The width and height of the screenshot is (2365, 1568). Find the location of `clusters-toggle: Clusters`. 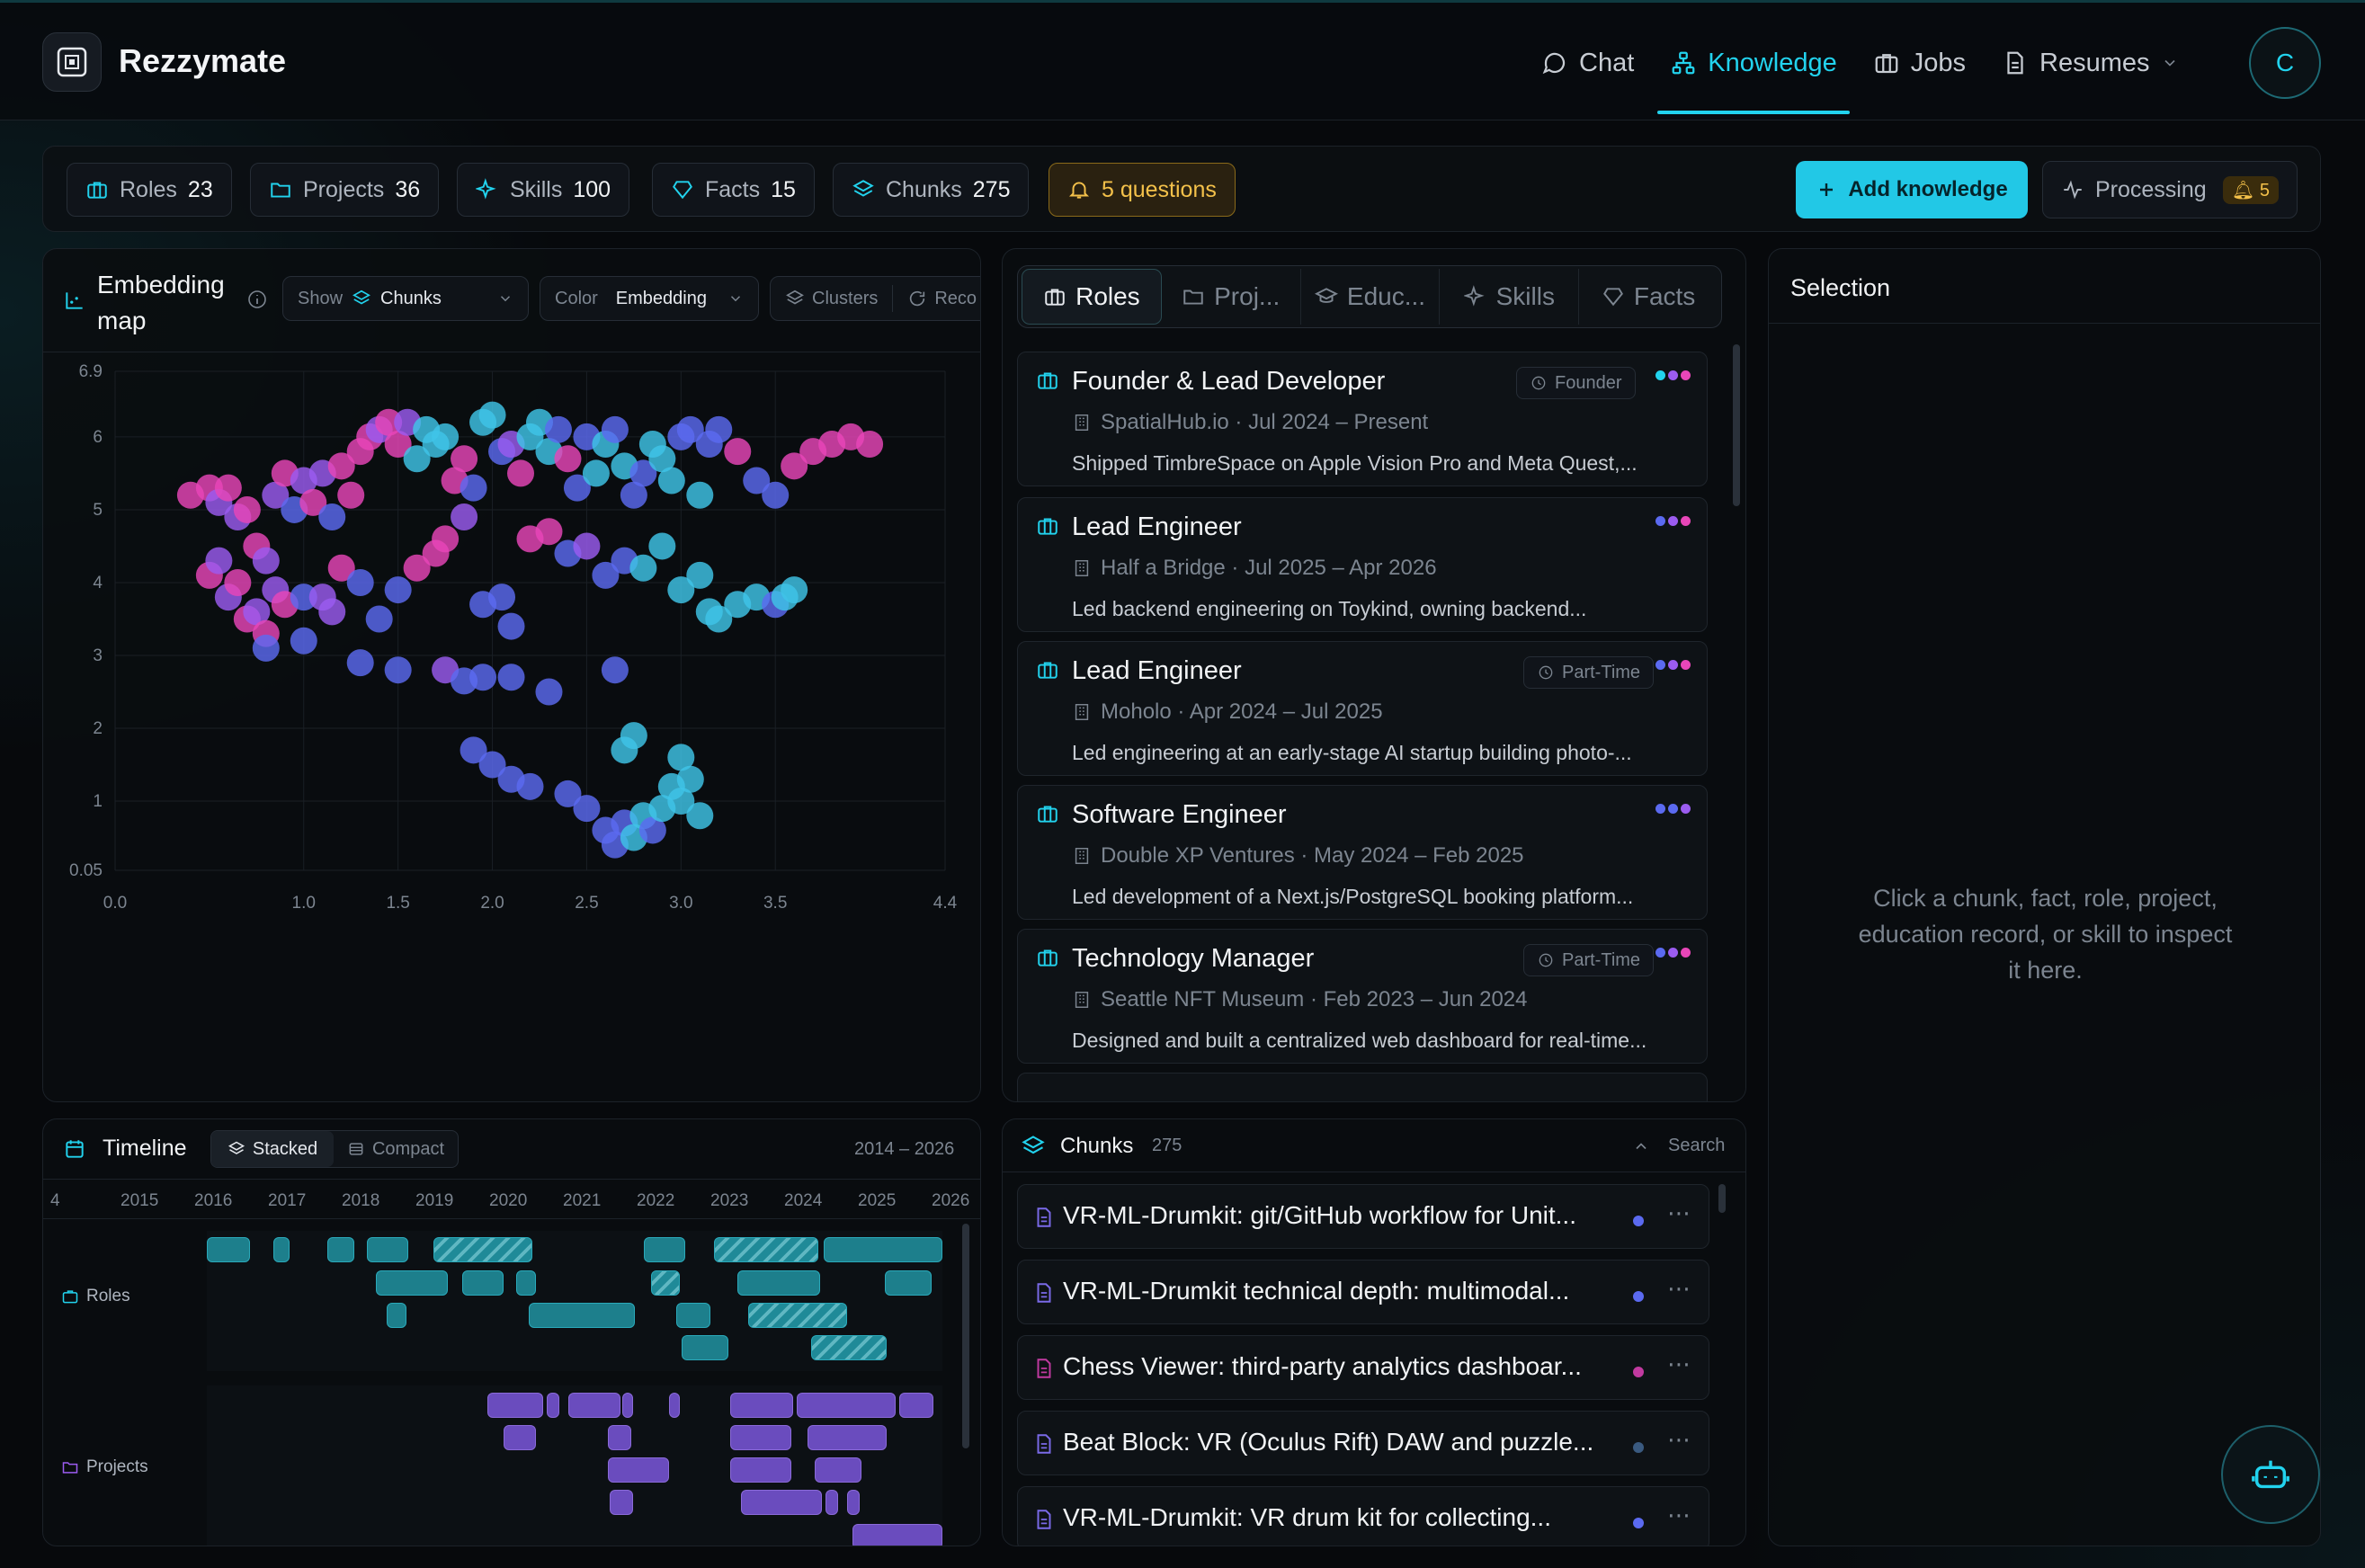

clusters-toggle: Clusters is located at coordinates (845, 299).